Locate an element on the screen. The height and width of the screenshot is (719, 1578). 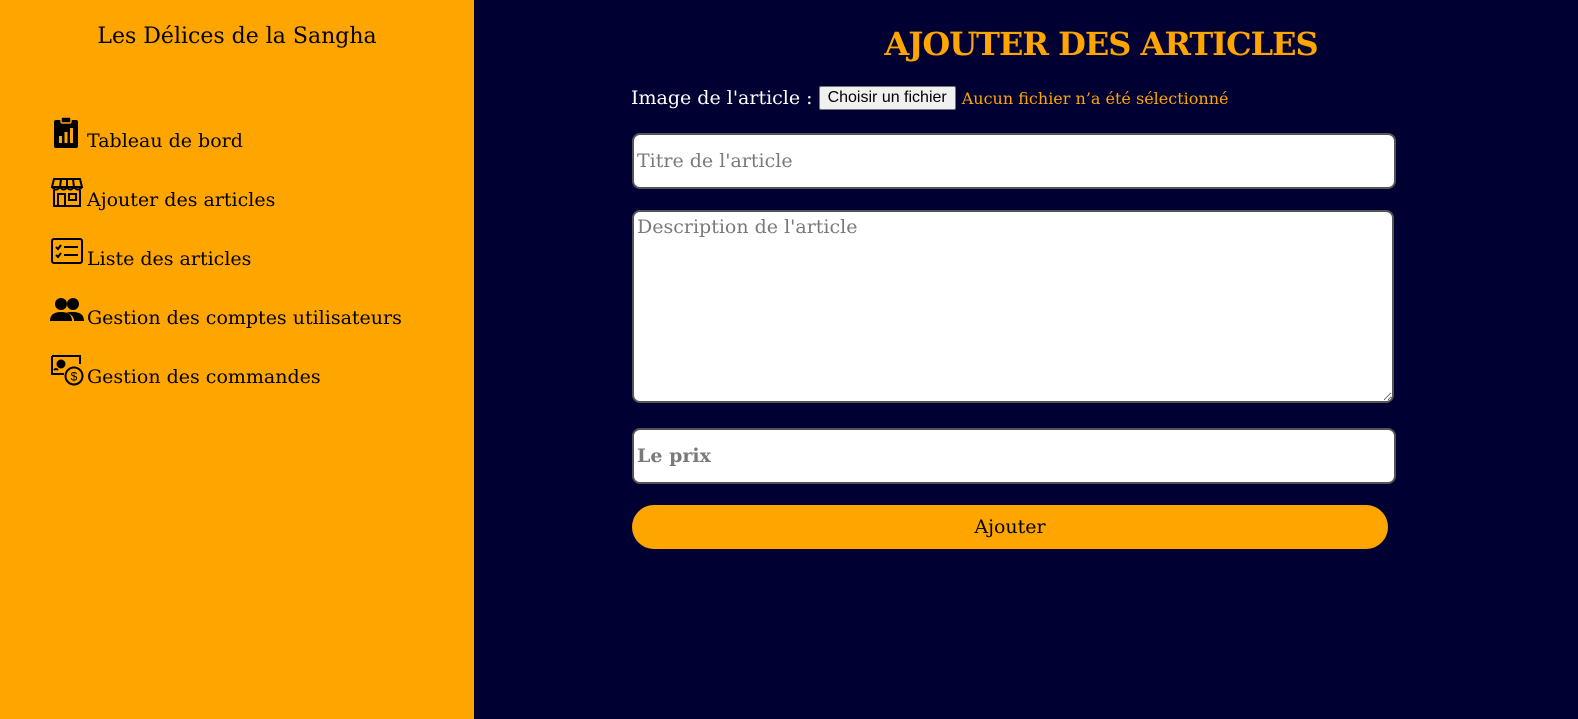
sidebar-item-orders: $ Gestion des commandes is located at coordinates (226, 370).